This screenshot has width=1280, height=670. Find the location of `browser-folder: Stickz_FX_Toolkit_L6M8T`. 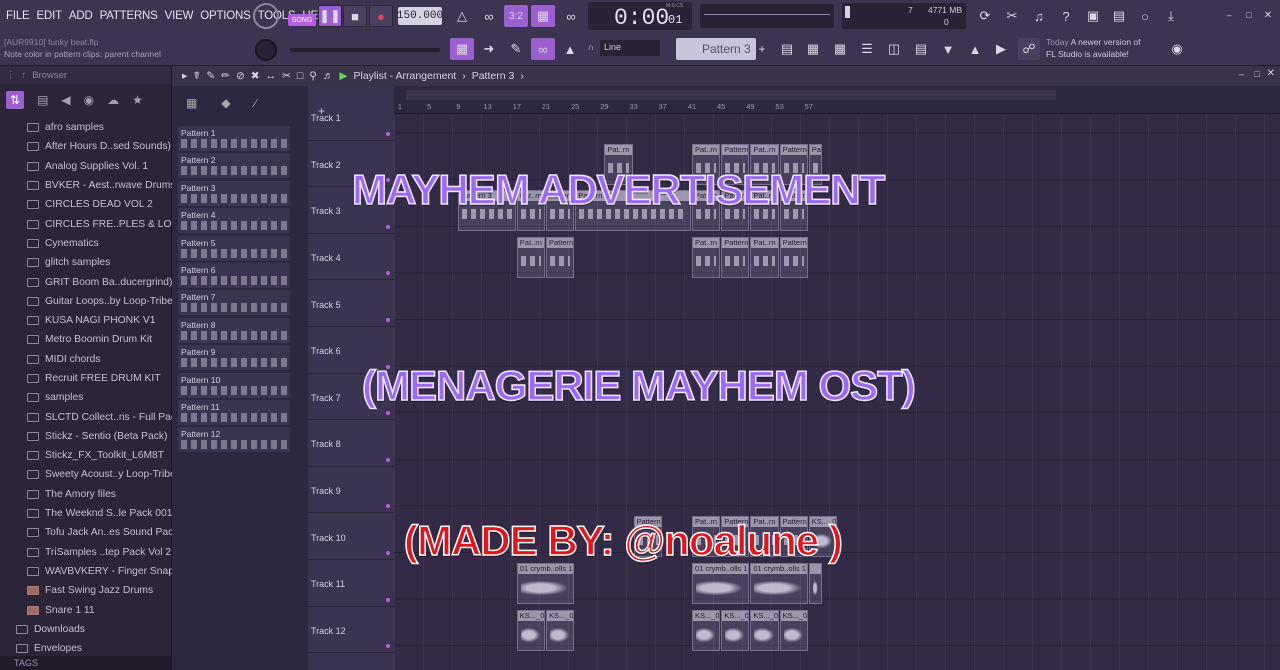

browser-folder: Stickz_FX_Toolkit_L6M8T is located at coordinates (86, 455).